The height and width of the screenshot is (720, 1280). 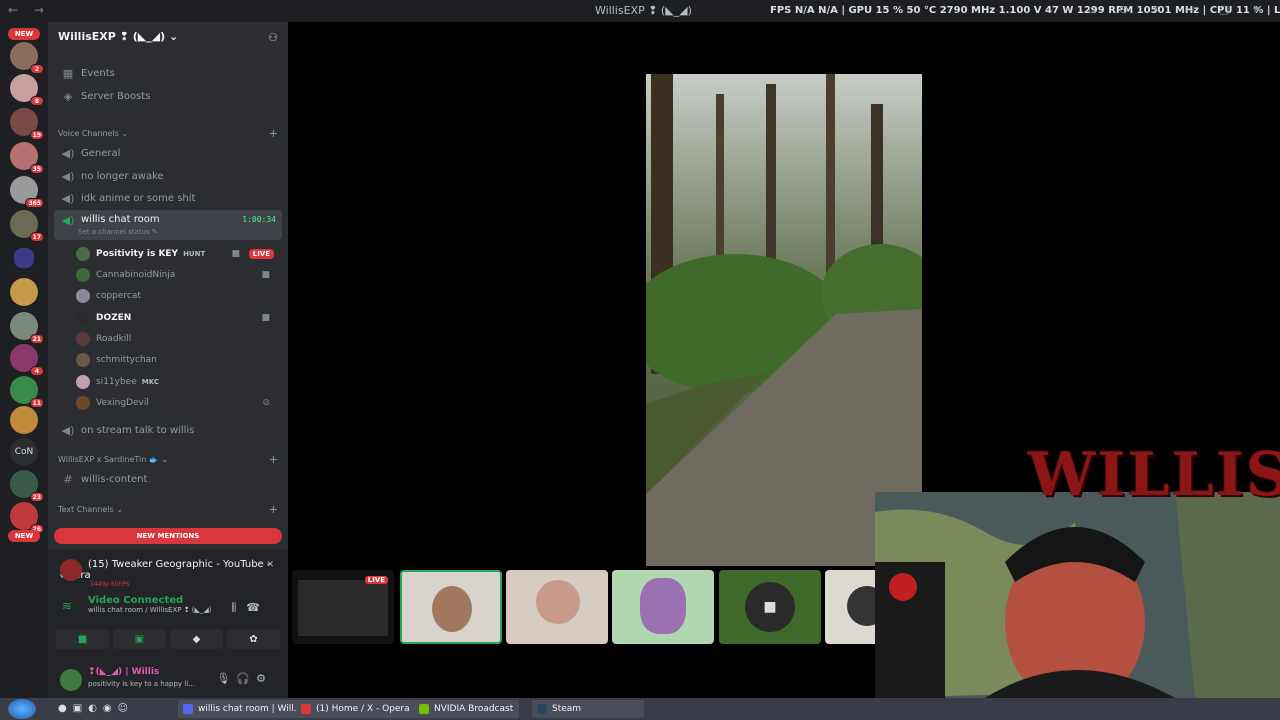 What do you see at coordinates (27, 192) in the screenshot?
I see `server-icon: 365` at bounding box center [27, 192].